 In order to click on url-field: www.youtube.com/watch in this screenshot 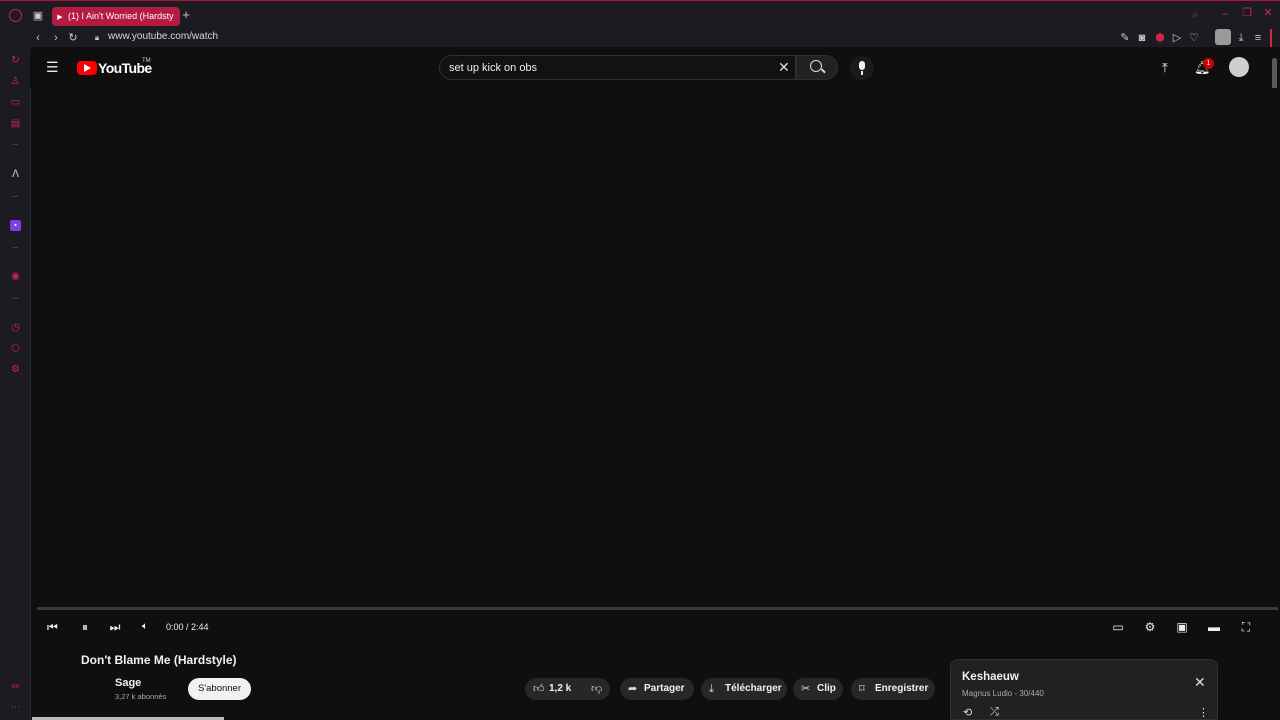, I will do `click(163, 36)`.